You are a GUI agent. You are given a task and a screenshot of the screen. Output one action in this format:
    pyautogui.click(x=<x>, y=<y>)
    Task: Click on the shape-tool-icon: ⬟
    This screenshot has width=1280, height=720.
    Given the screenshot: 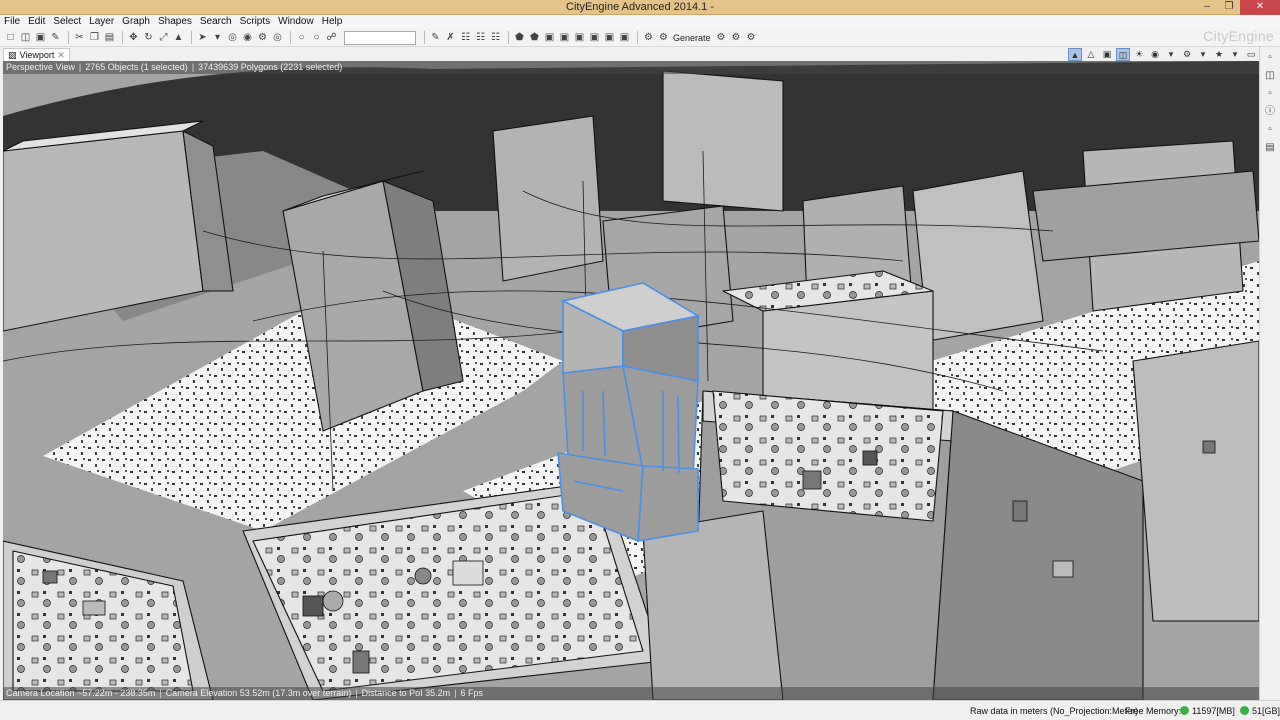 What is the action you would take?
    pyautogui.click(x=519, y=37)
    